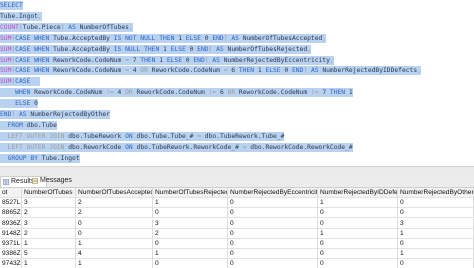 The width and height of the screenshot is (474, 268). Describe the element at coordinates (358, 193) in the screenshot. I see `column-header: NumberRejectedByIDDefects` at that location.